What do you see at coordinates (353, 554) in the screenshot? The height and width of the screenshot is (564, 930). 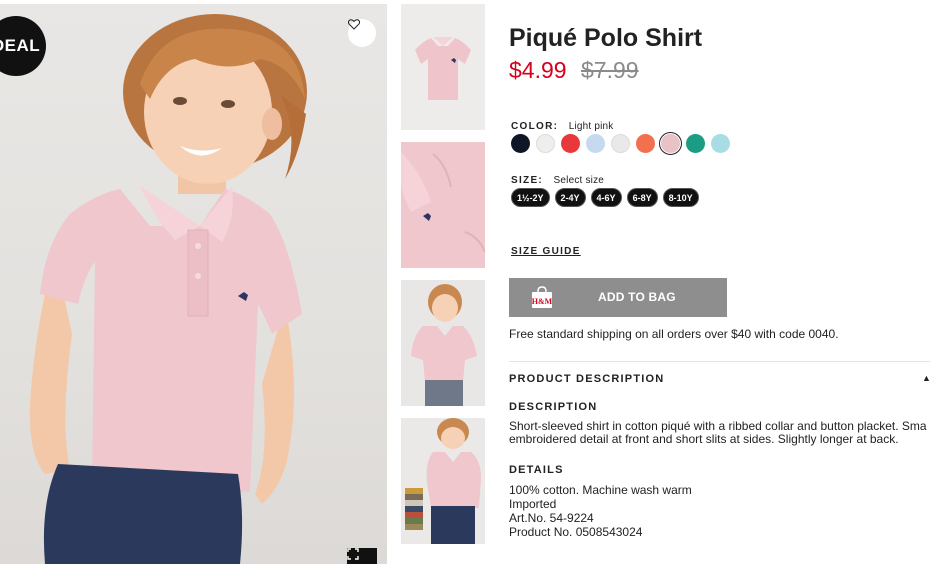 I see `expand-icon` at bounding box center [353, 554].